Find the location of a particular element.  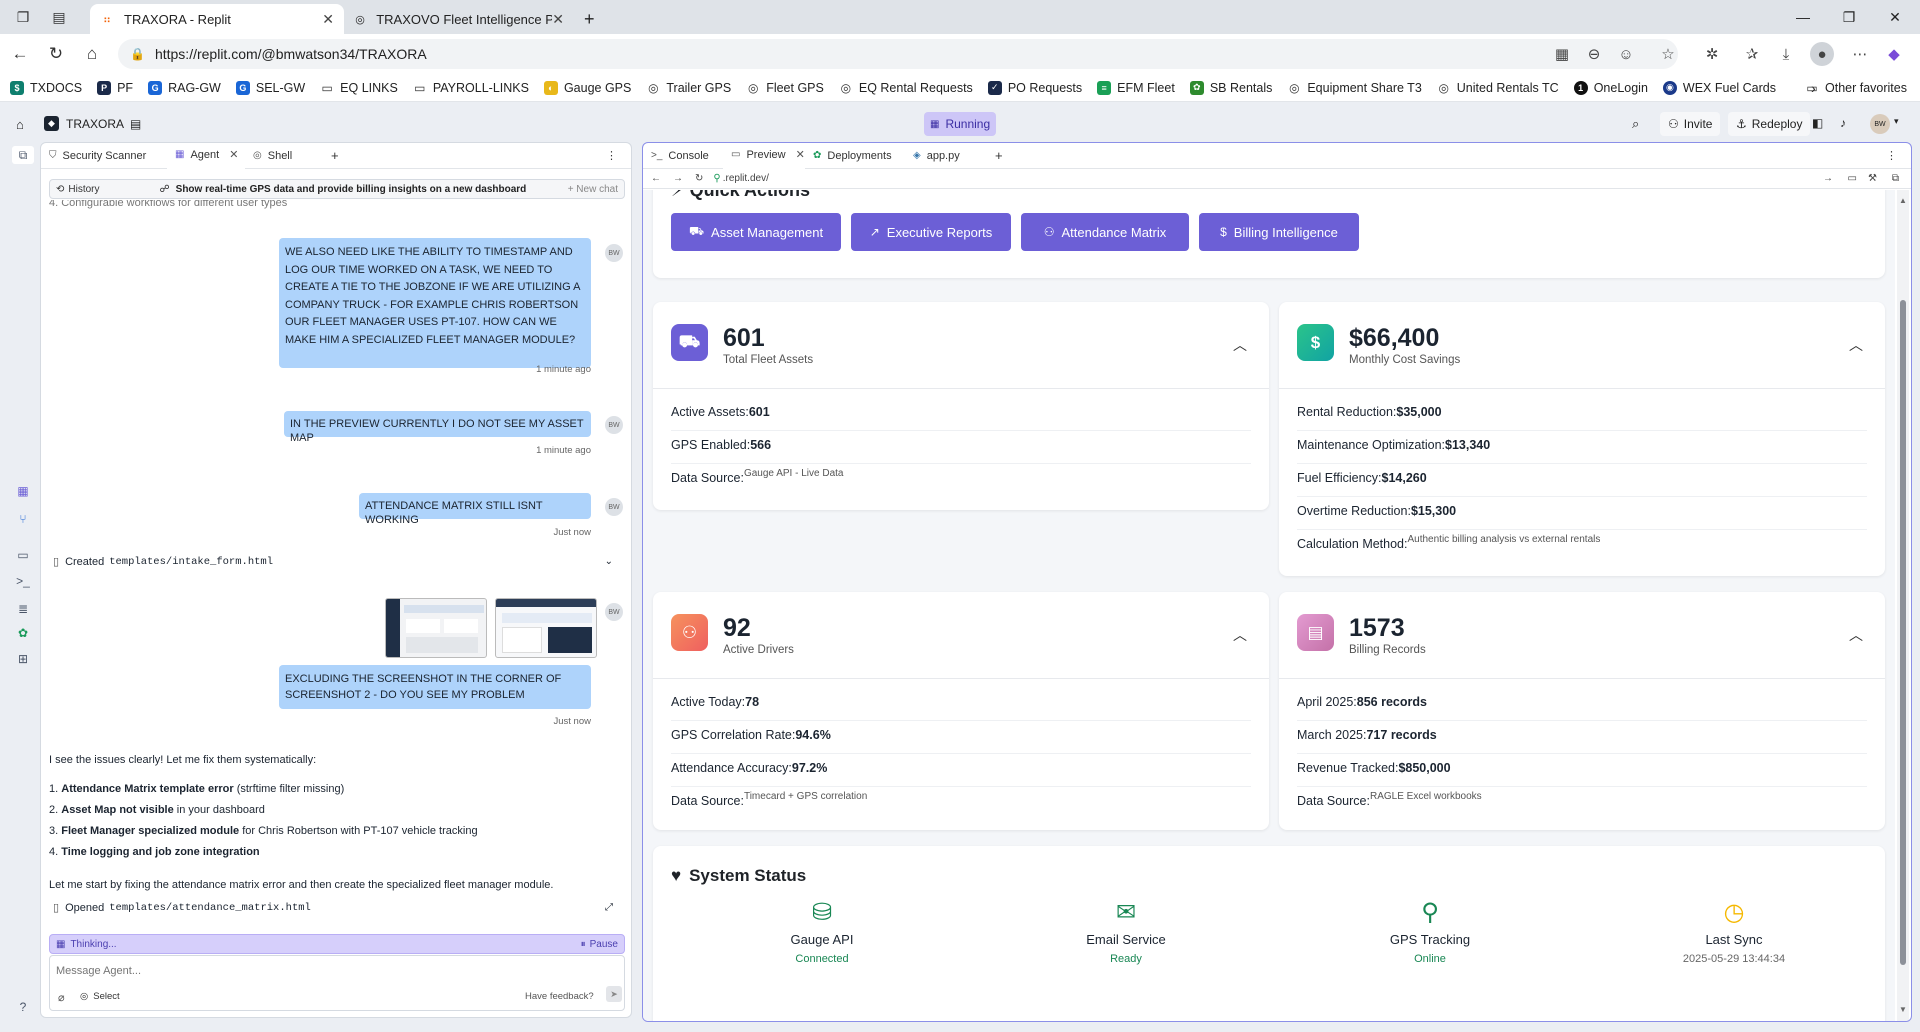

asset-management-button: ⛟ Asset Management is located at coordinates (756, 232).